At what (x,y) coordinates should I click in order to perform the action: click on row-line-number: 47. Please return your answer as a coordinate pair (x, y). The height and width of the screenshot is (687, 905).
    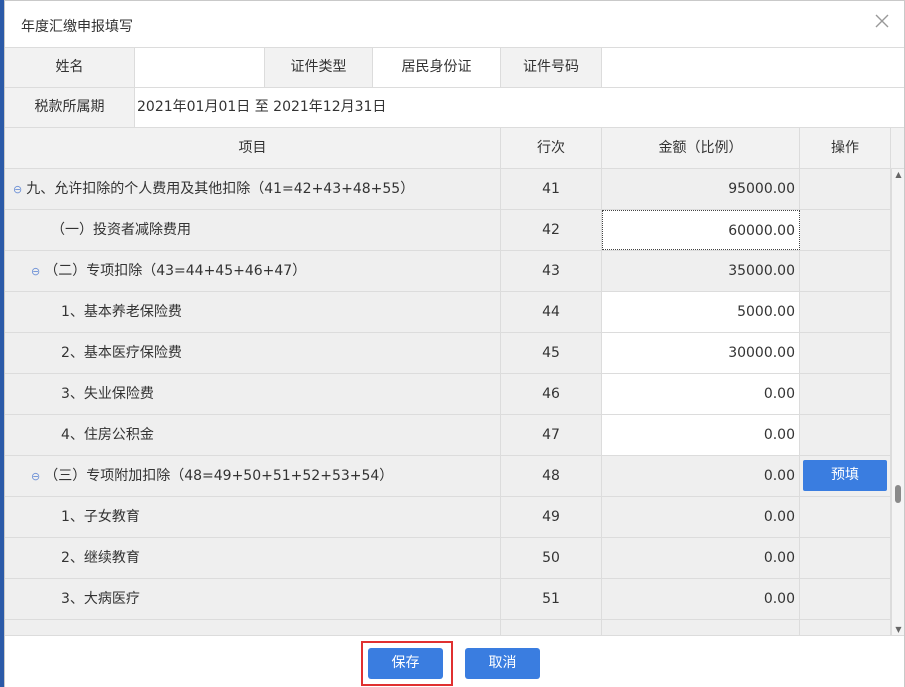
    Looking at the image, I should click on (551, 435).